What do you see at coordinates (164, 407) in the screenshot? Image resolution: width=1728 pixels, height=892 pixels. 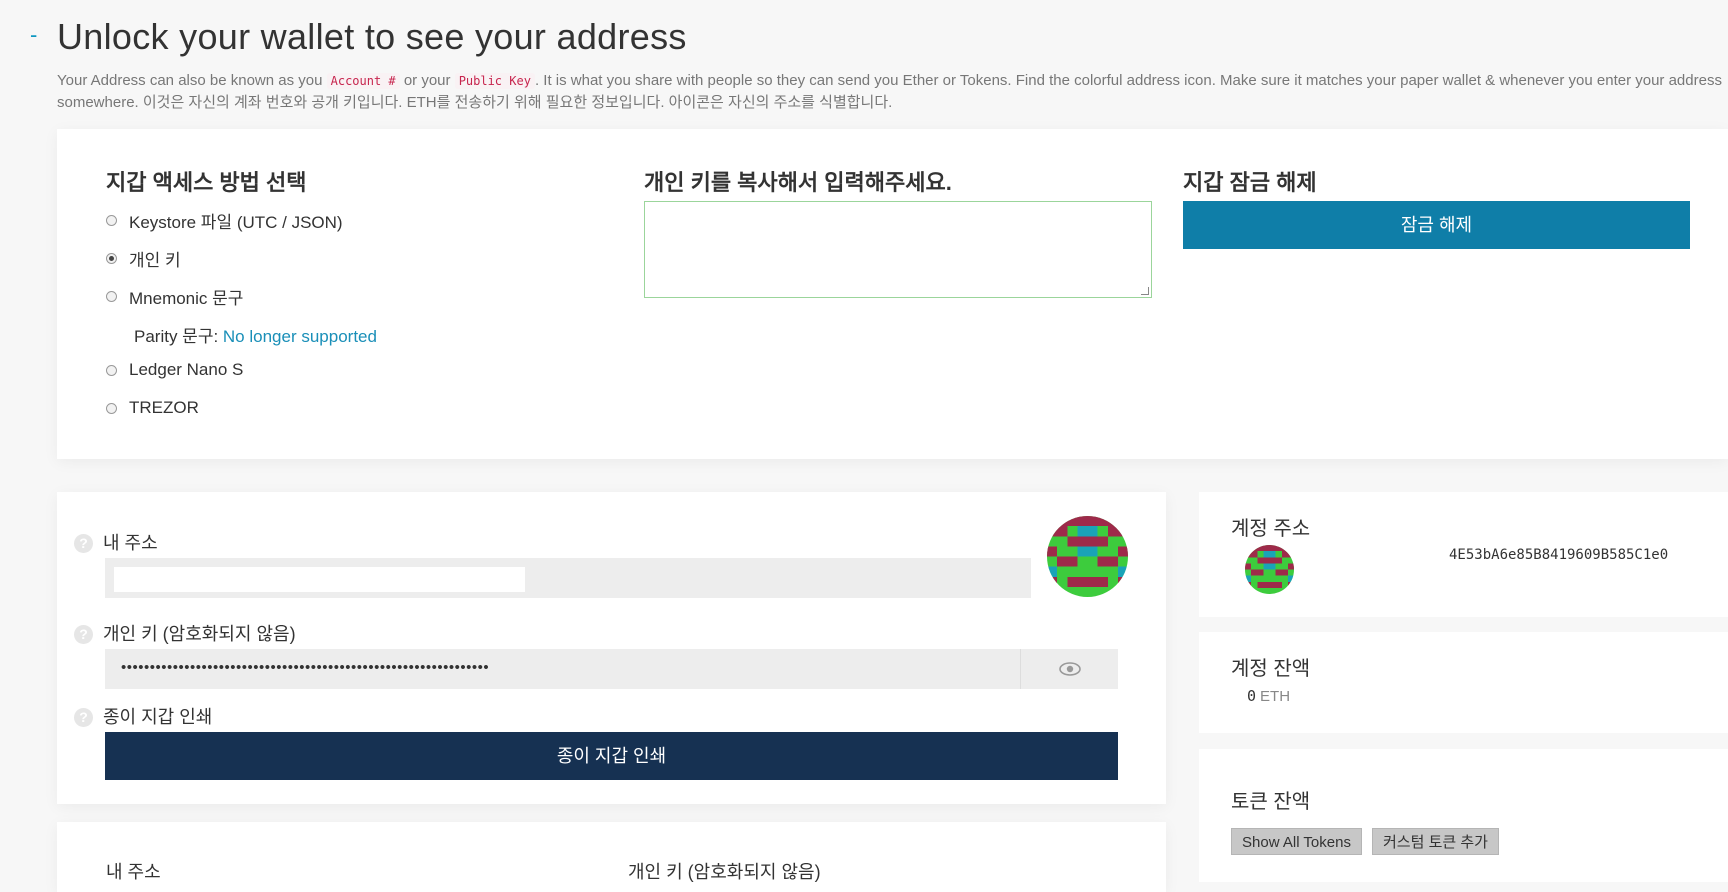 I see `radio-label: TREZOR` at bounding box center [164, 407].